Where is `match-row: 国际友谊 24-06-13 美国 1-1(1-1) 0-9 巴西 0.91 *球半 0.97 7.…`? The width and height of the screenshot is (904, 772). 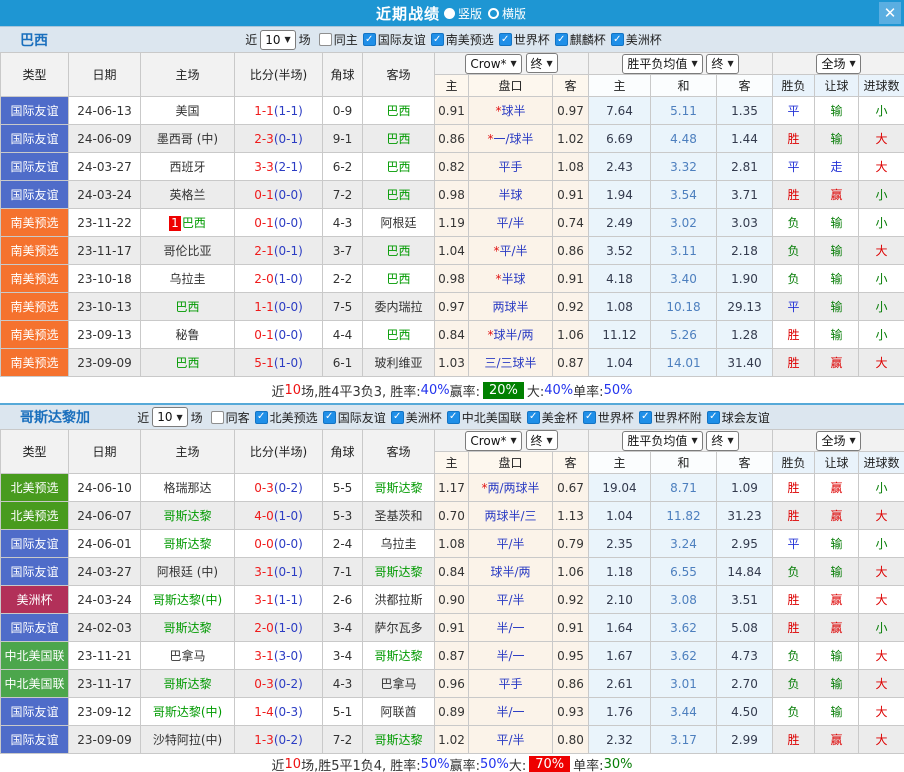
match-row: 国际友谊 24-06-13 美国 1-1(1-1) 0-9 巴西 0.91 *球半 0.97 7.… is located at coordinates (452, 110).